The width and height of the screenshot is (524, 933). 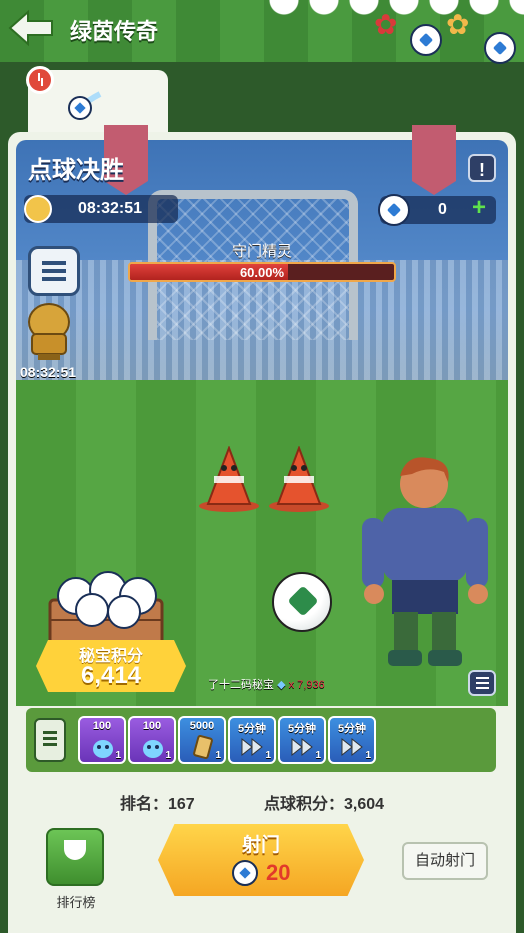 What do you see at coordinates (85, 105) in the screenshot?
I see `flying-ball-icon` at bounding box center [85, 105].